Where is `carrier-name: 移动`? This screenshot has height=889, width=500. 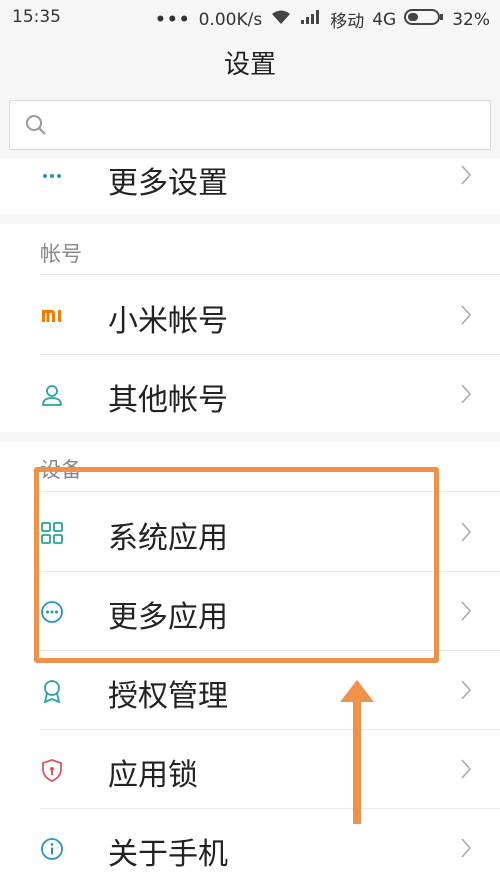
carrier-name: 移动 is located at coordinates (347, 22).